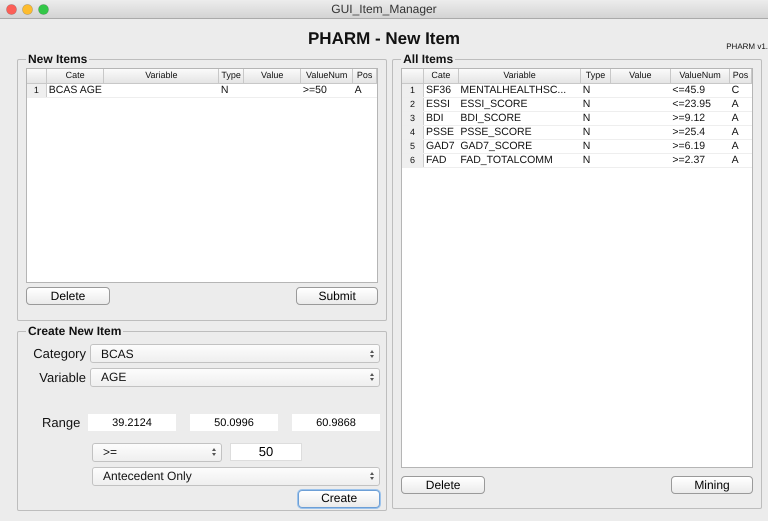  What do you see at coordinates (62, 377) in the screenshot?
I see `variable-label: Variable` at bounding box center [62, 377].